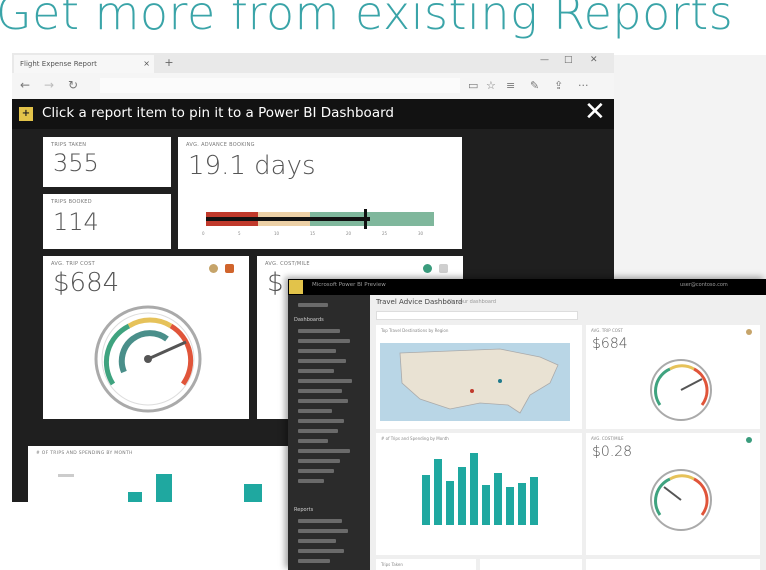 The width and height of the screenshot is (766, 570). What do you see at coordinates (203, 233) in the screenshot?
I see `bullet-tick: 0` at bounding box center [203, 233].